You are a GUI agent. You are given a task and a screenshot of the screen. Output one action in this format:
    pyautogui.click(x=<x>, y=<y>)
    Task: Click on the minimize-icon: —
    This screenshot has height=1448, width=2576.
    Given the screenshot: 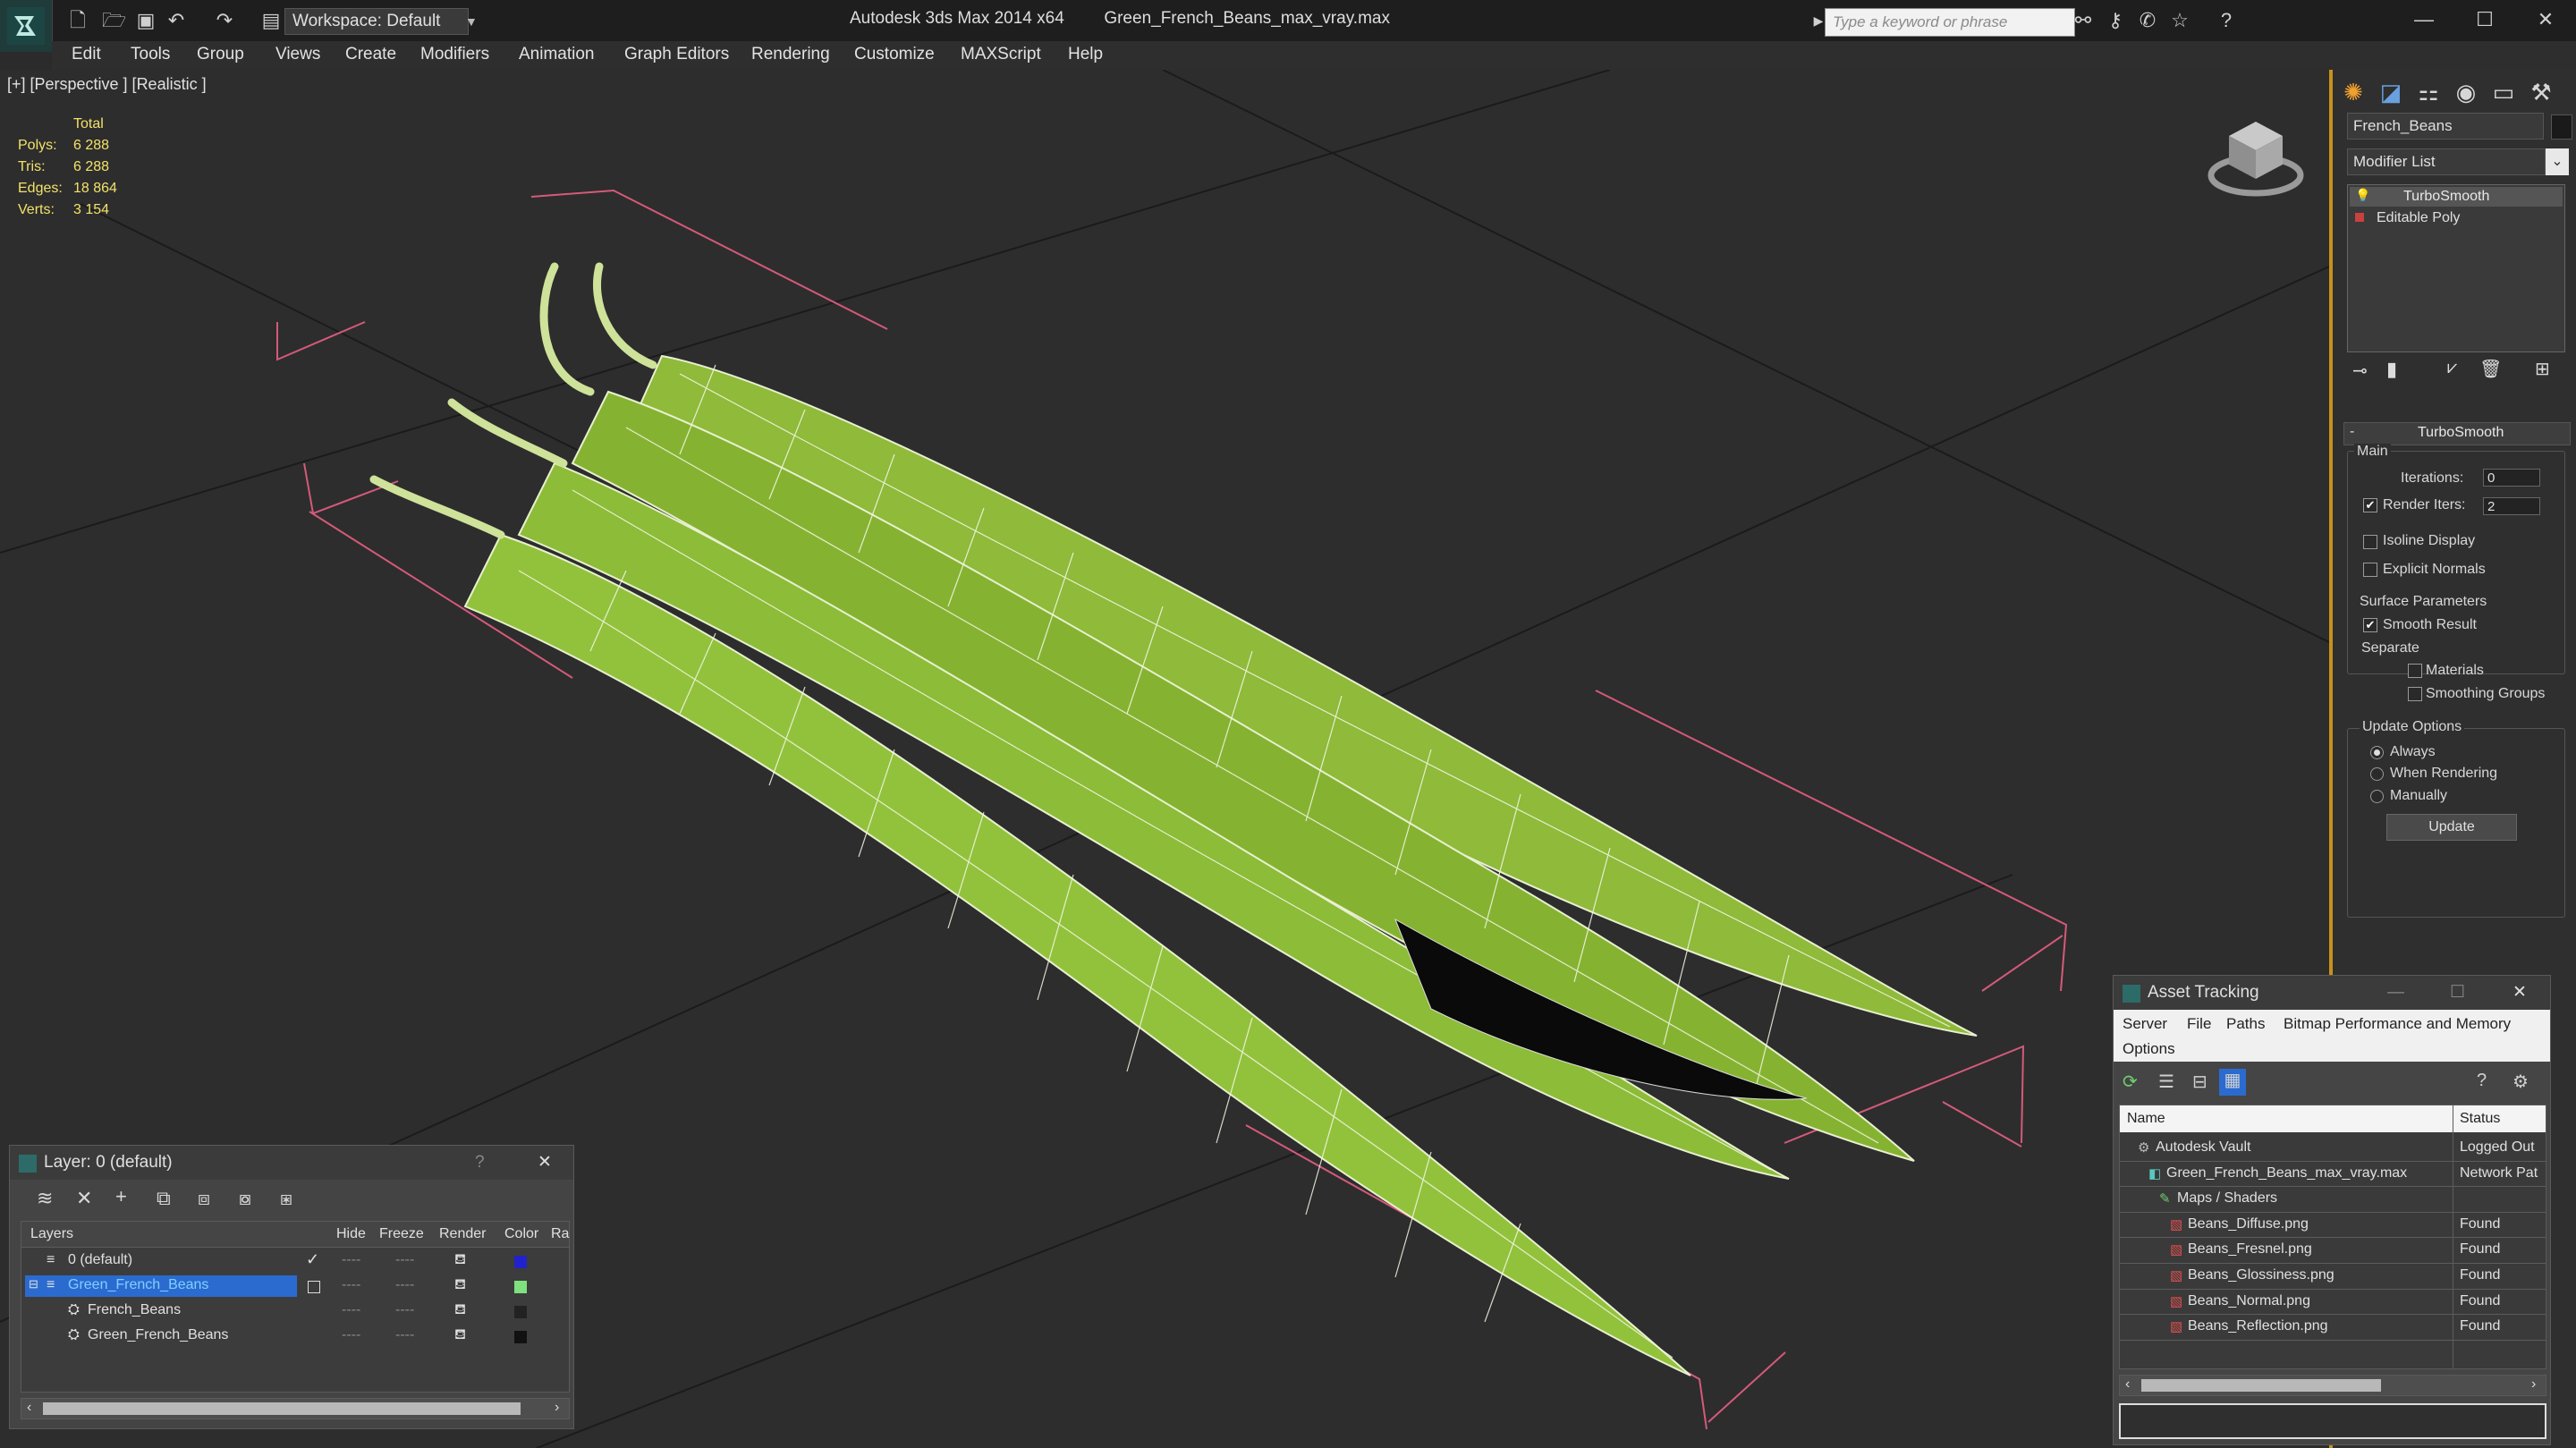 What is the action you would take?
    pyautogui.click(x=2424, y=19)
    